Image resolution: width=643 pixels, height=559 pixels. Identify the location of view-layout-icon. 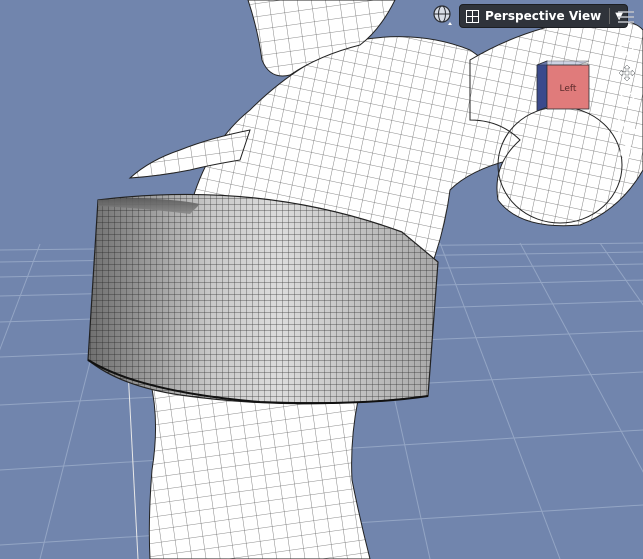
(472, 16).